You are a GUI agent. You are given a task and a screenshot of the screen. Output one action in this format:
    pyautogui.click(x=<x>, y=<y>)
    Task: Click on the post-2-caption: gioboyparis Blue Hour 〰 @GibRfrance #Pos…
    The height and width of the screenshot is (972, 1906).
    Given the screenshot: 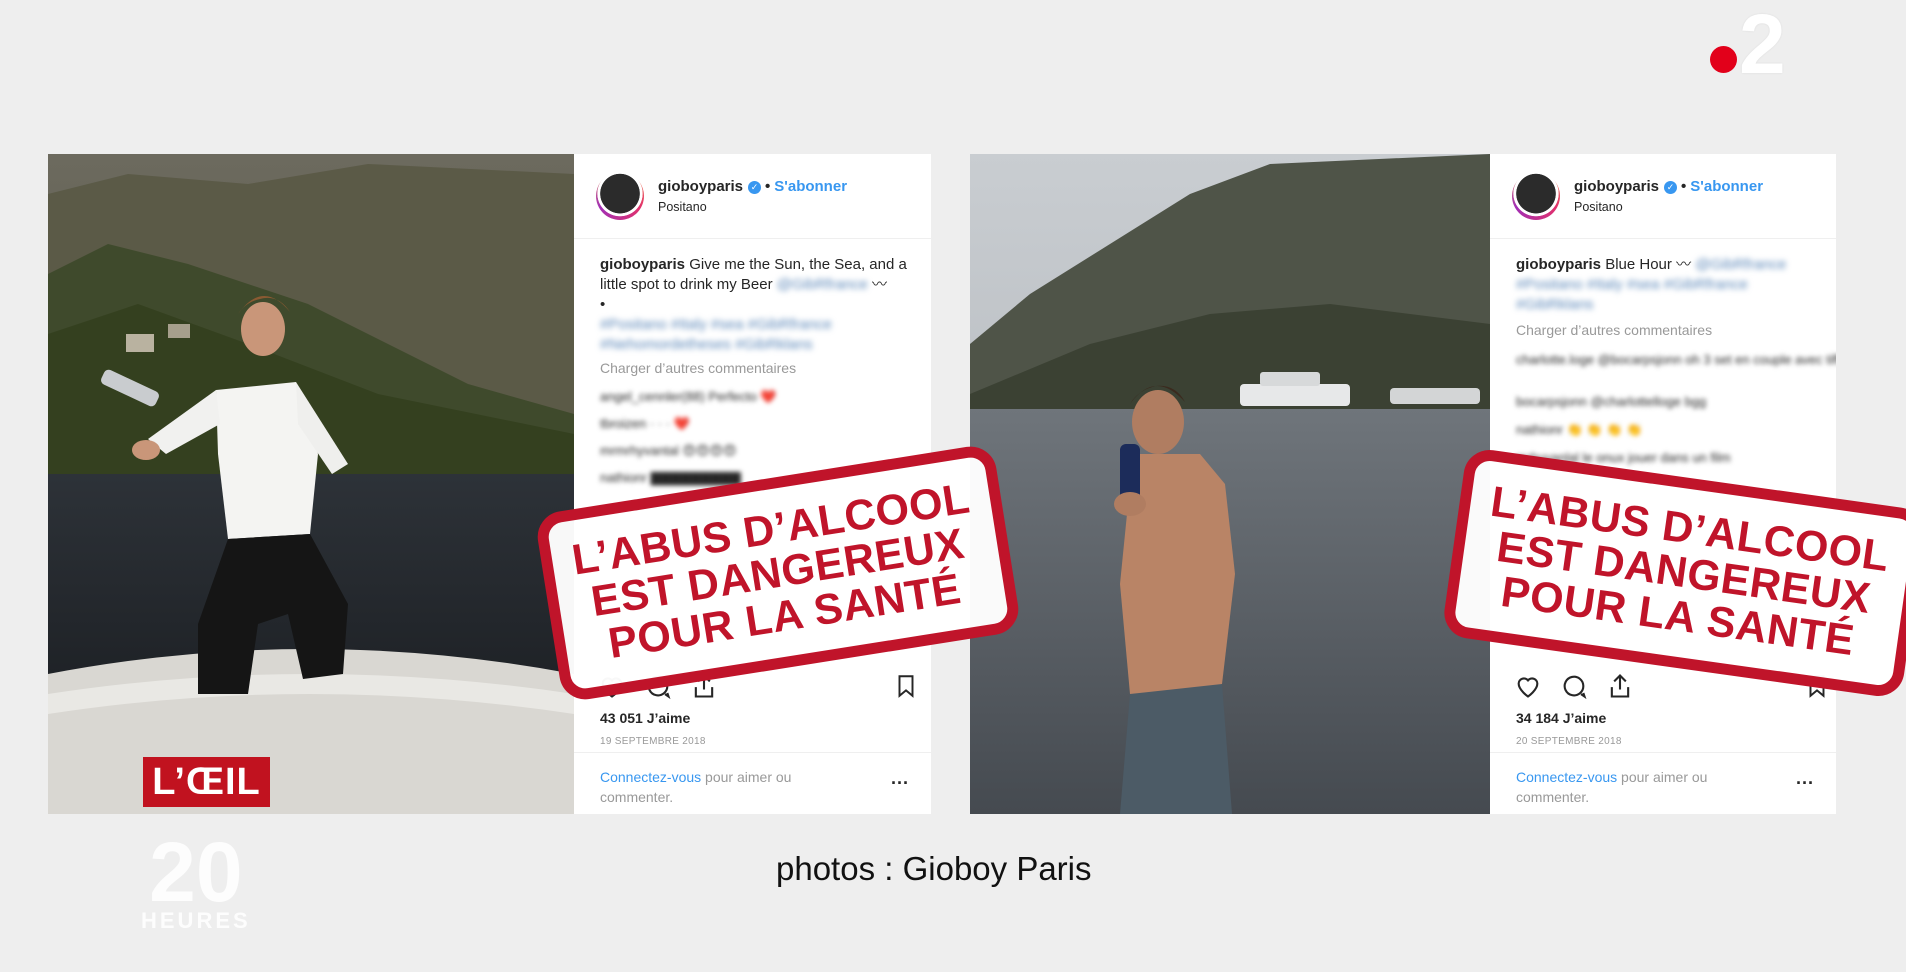 What is the action you would take?
    pyautogui.click(x=1666, y=285)
    